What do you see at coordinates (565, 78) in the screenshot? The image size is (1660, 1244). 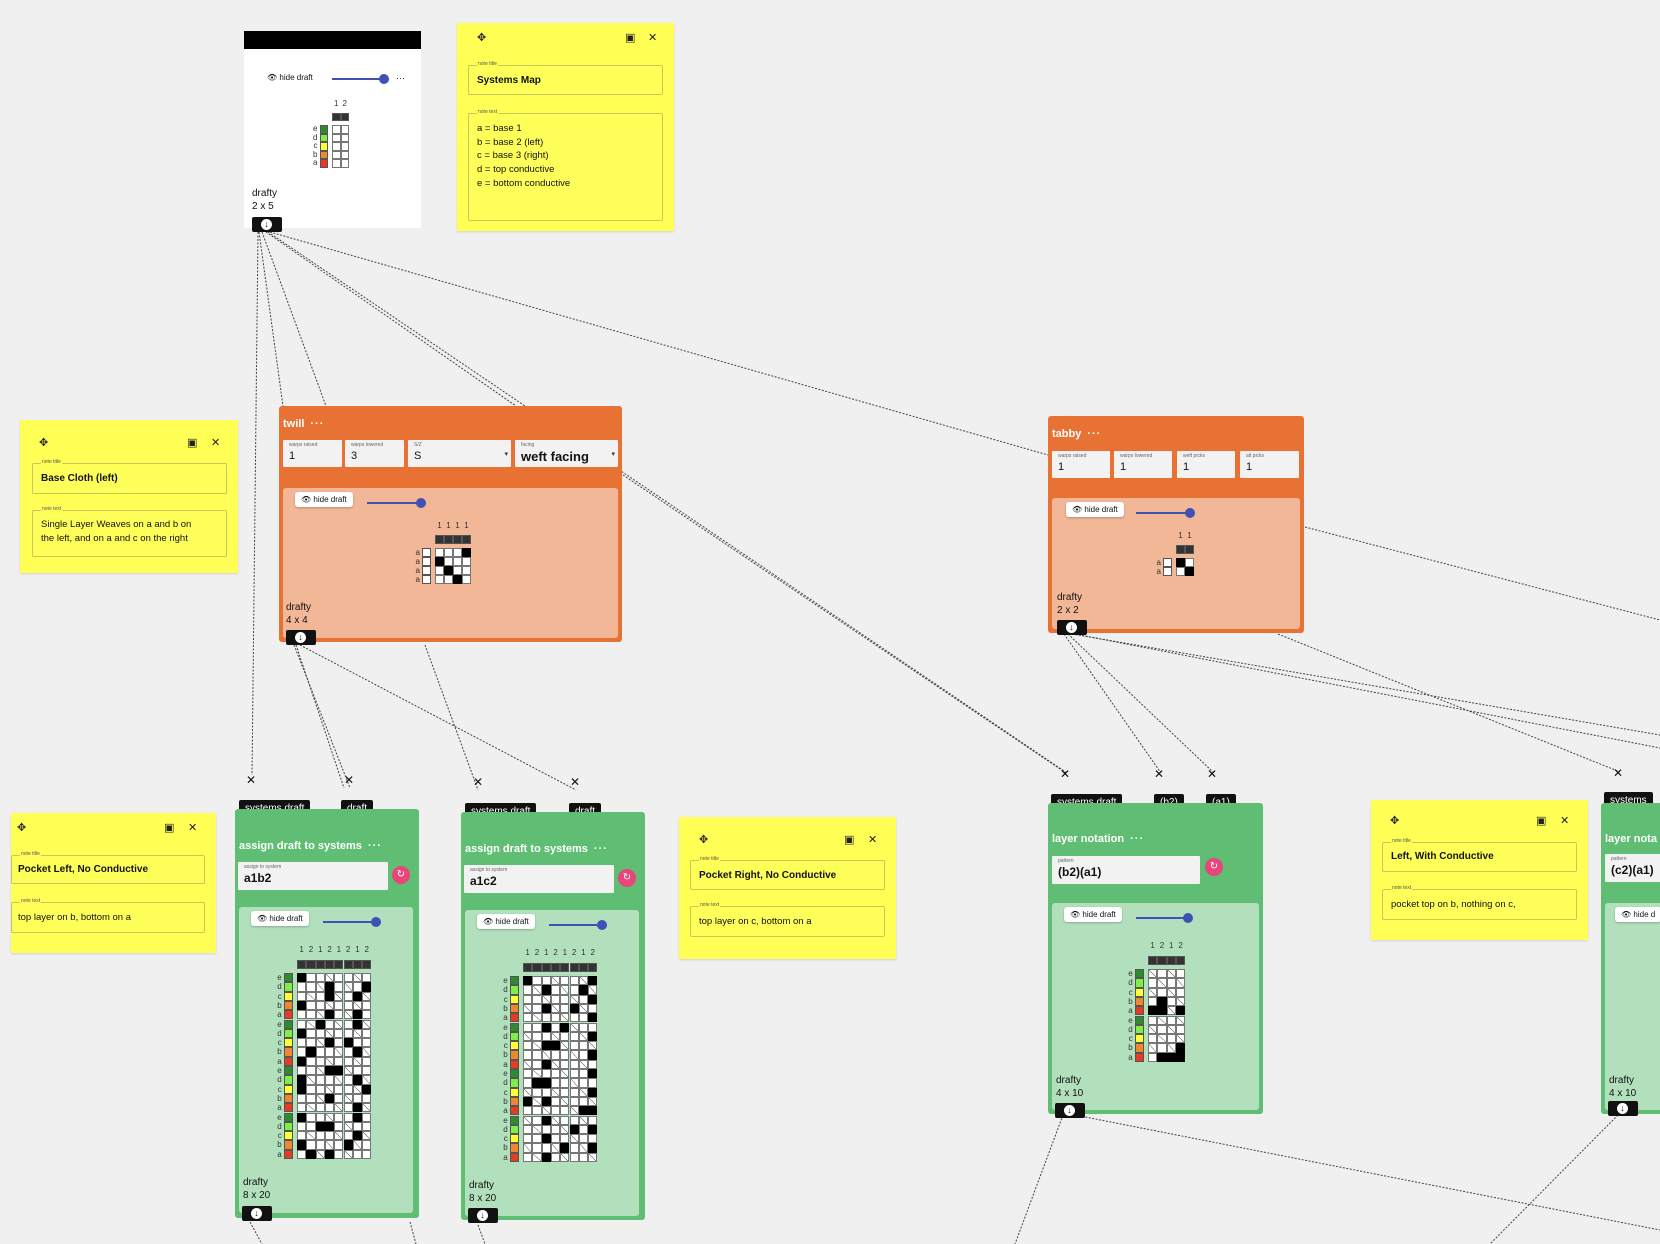 I see `note-title-field: note title Systems Map` at bounding box center [565, 78].